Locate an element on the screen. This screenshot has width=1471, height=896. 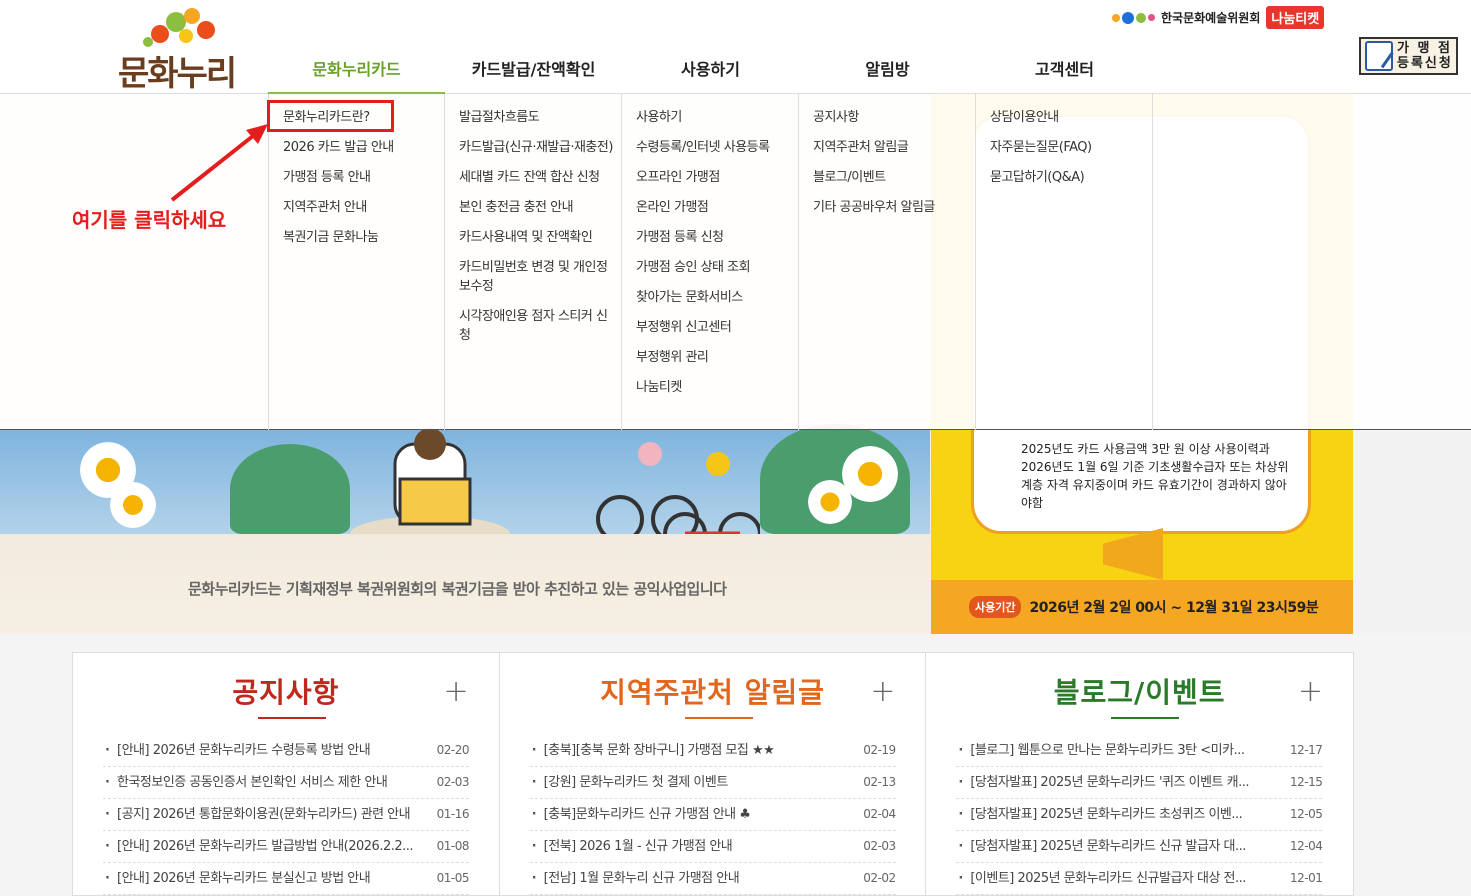
list-item: [충북]문화누리카드 신규 가맹점 안내 ♣02-04 is located at coordinates (712, 815).